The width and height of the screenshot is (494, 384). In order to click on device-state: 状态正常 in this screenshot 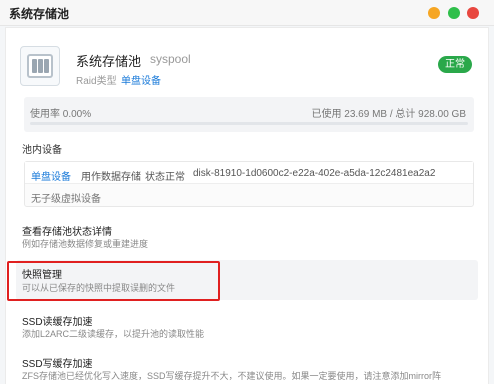, I will do `click(165, 177)`.